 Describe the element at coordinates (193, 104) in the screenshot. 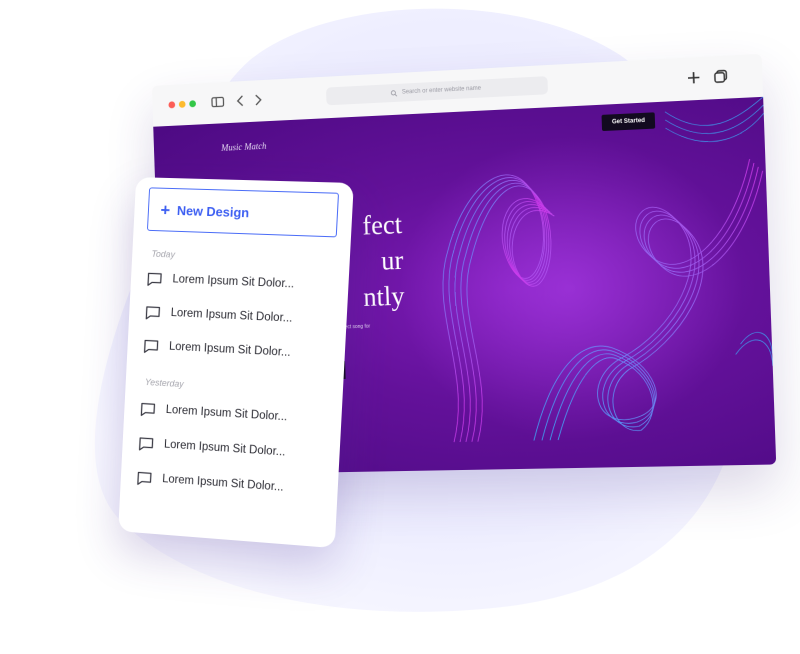

I see `maximize-window-button` at that location.